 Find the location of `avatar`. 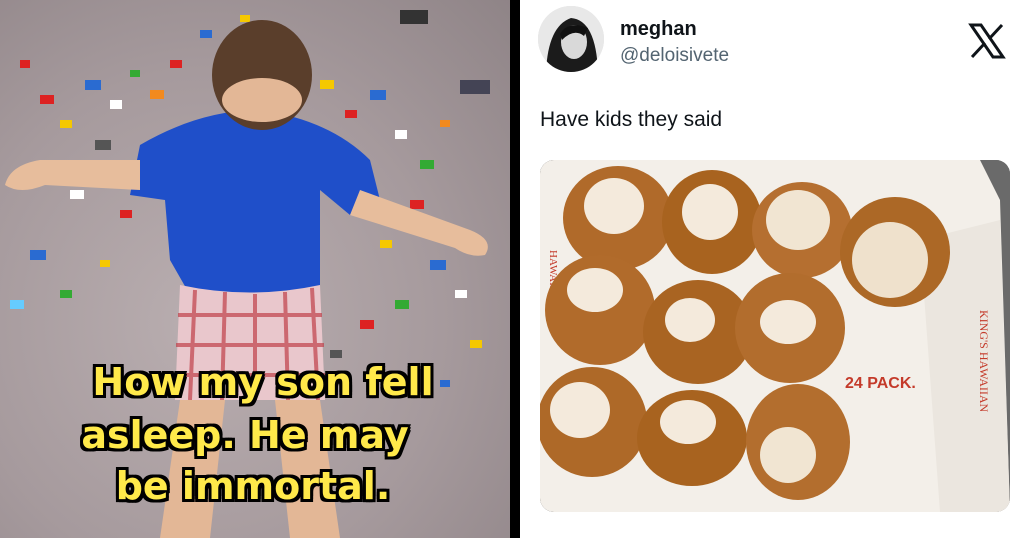

avatar is located at coordinates (571, 39).